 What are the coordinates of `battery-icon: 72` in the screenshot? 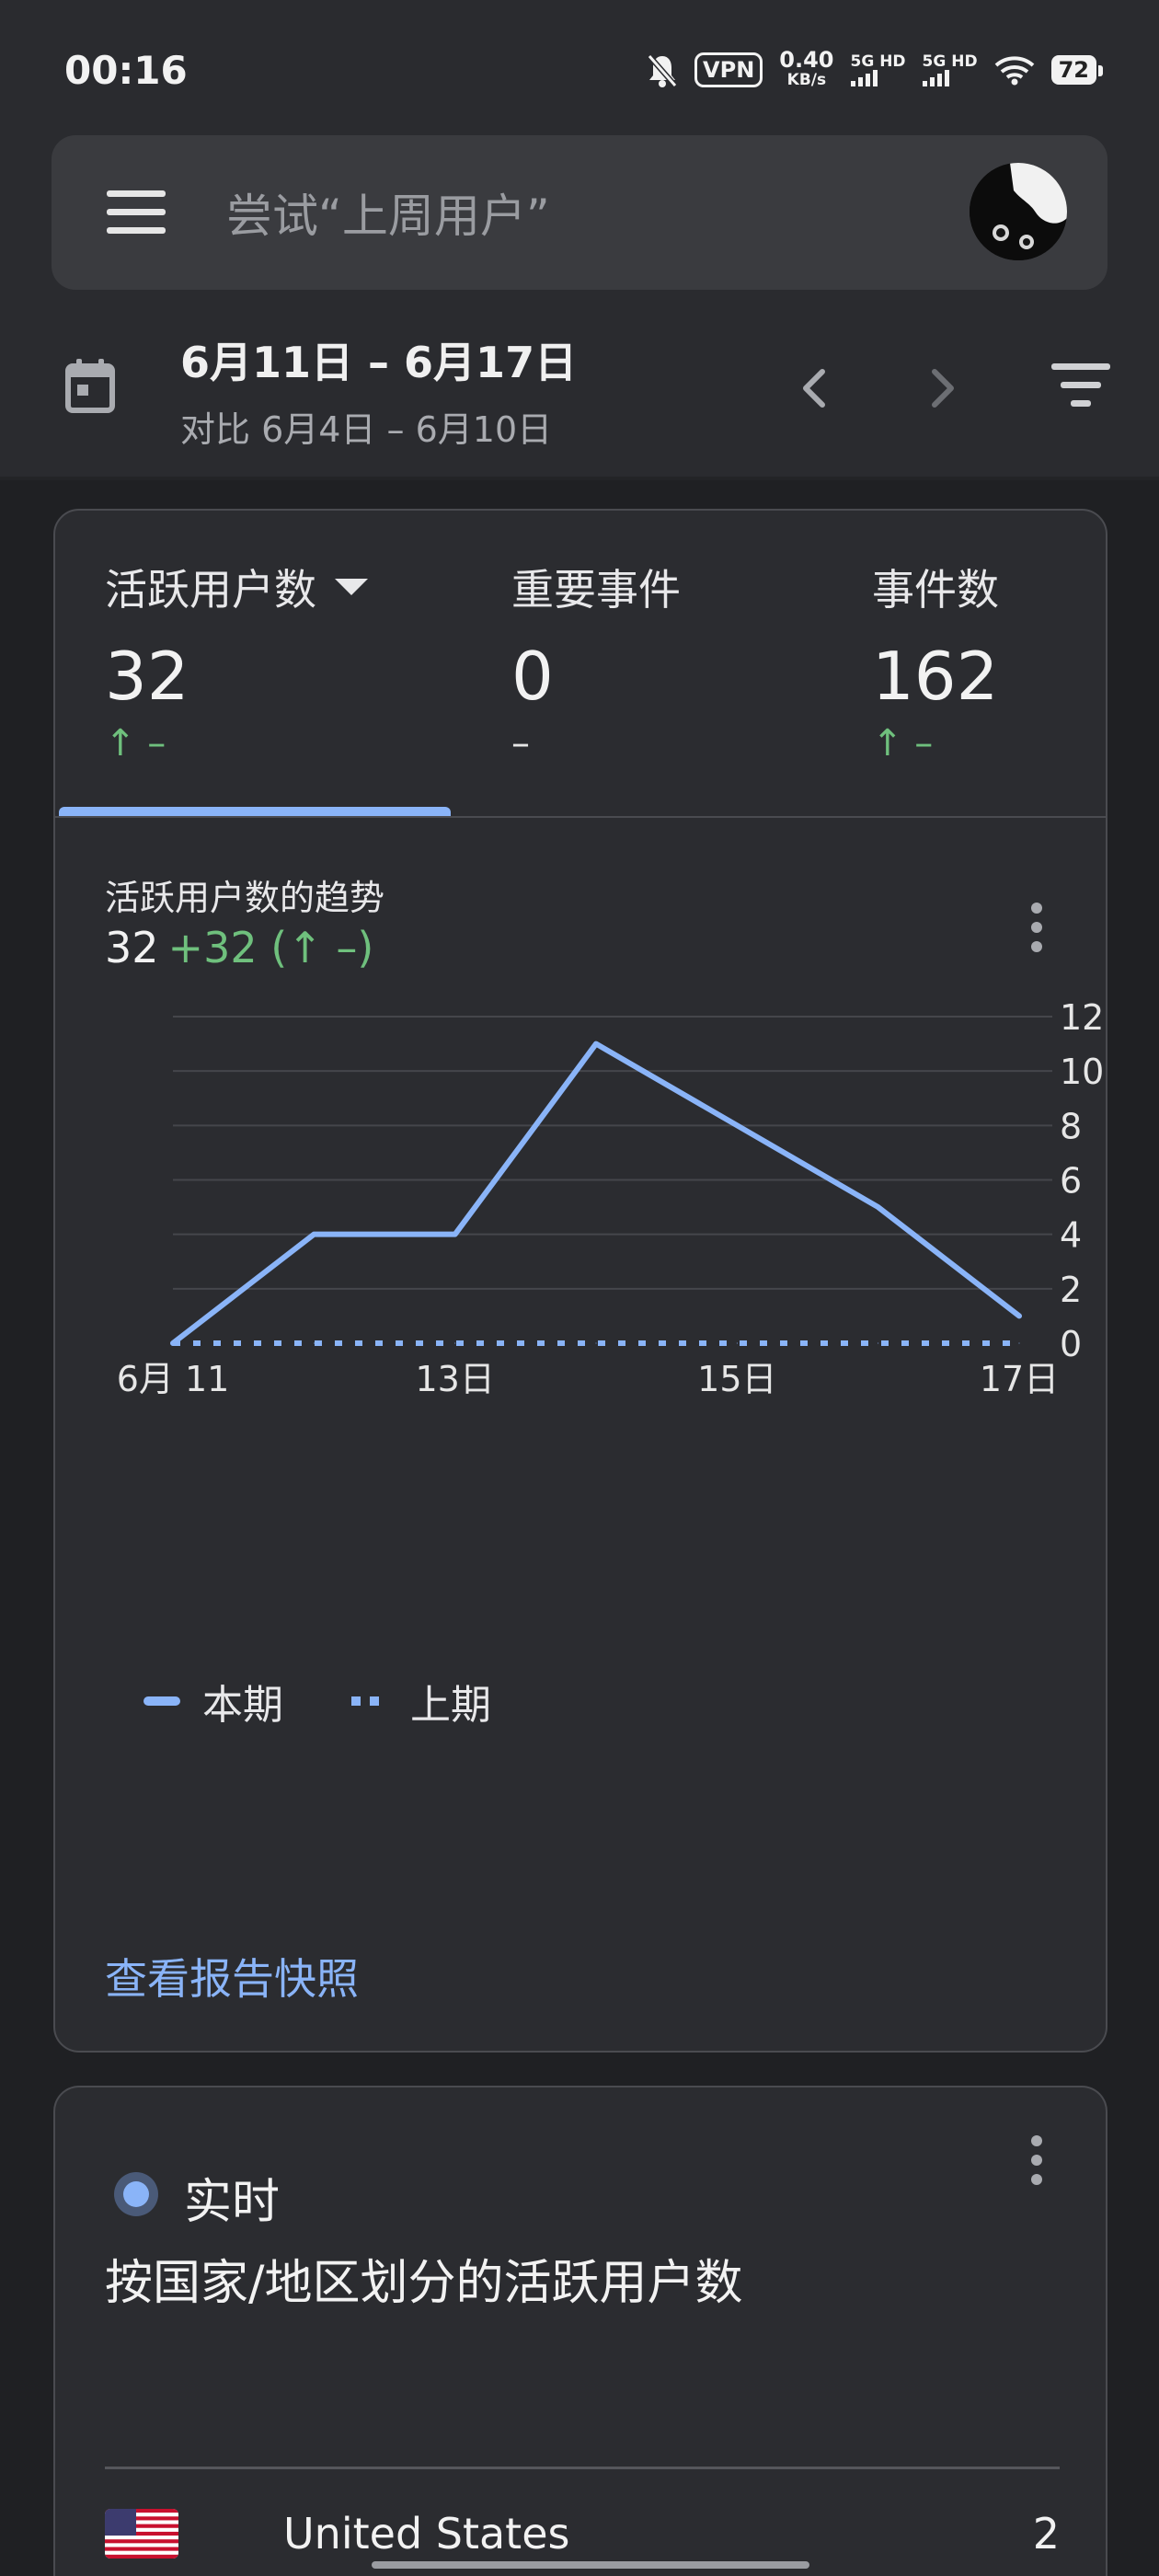 It's located at (1077, 70).